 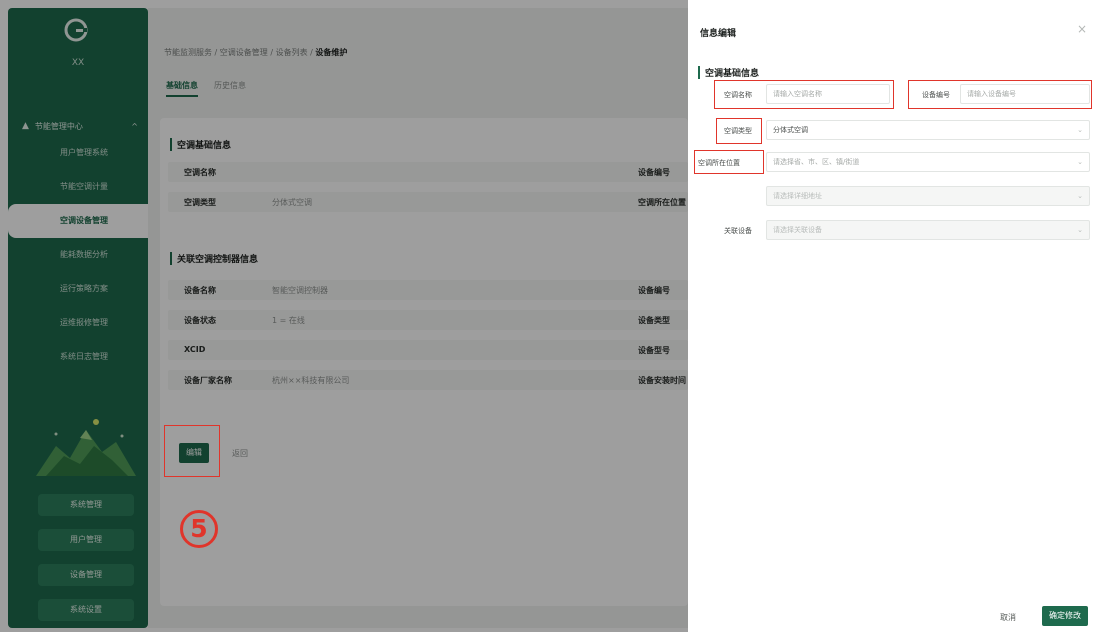 What do you see at coordinates (738, 231) in the screenshot?
I see `device-field-label: 关联设备` at bounding box center [738, 231].